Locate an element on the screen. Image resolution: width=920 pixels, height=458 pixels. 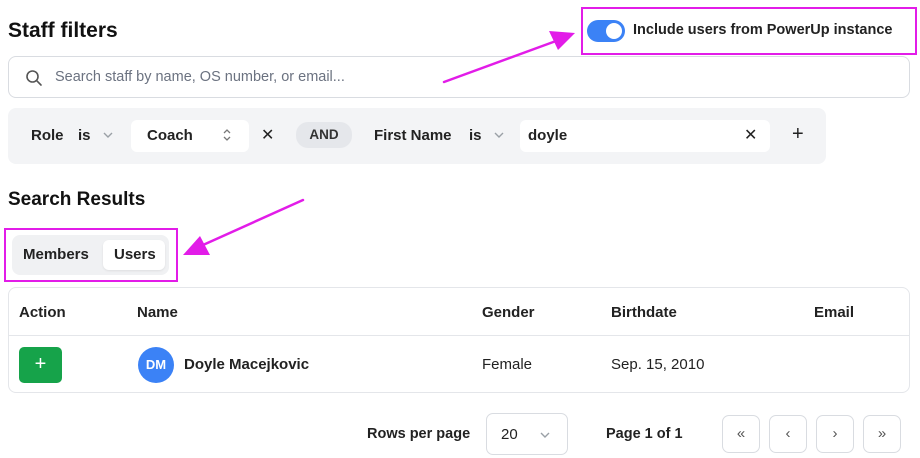
page-title: Staff filters is located at coordinates (63, 30).